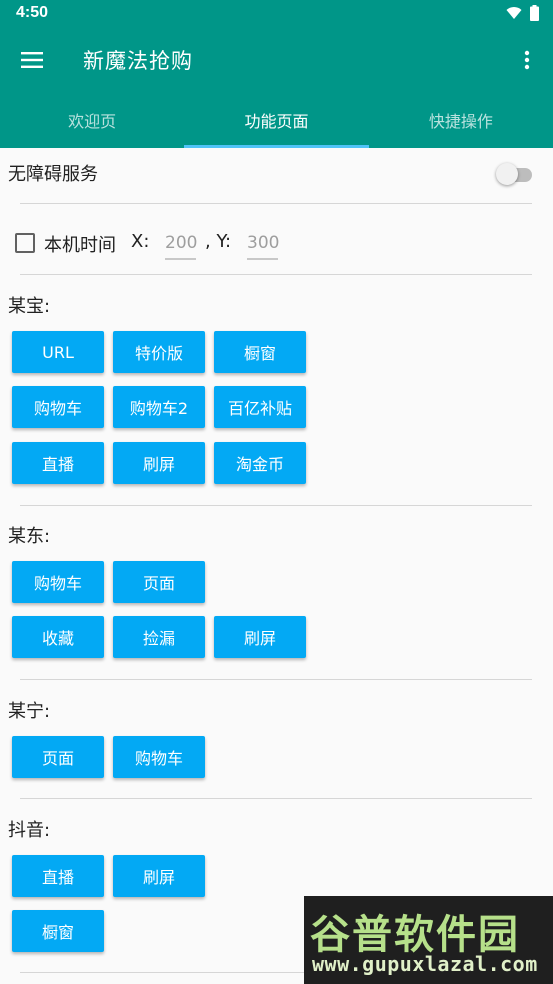 This screenshot has height=984, width=553. I want to click on switch-thumb, so click(507, 174).